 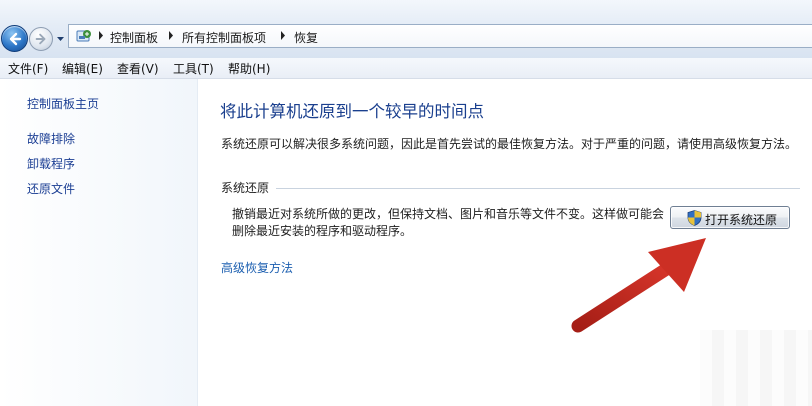 What do you see at coordinates (82, 68) in the screenshot?
I see `menu-edit: 编辑(E)` at bounding box center [82, 68].